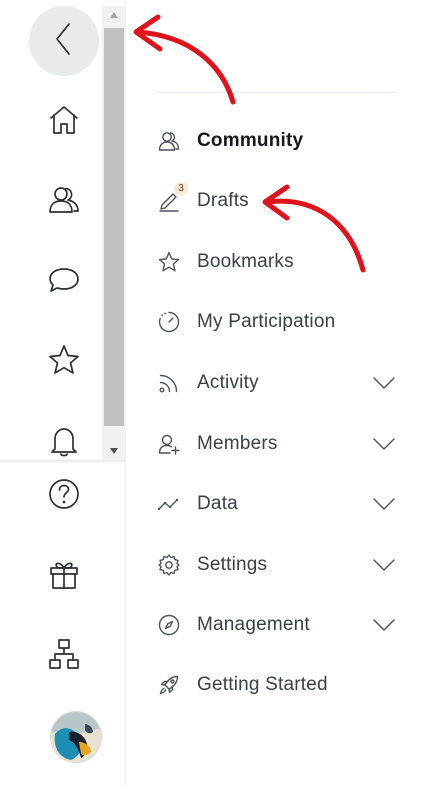  I want to click on rail-community-button, so click(64, 202).